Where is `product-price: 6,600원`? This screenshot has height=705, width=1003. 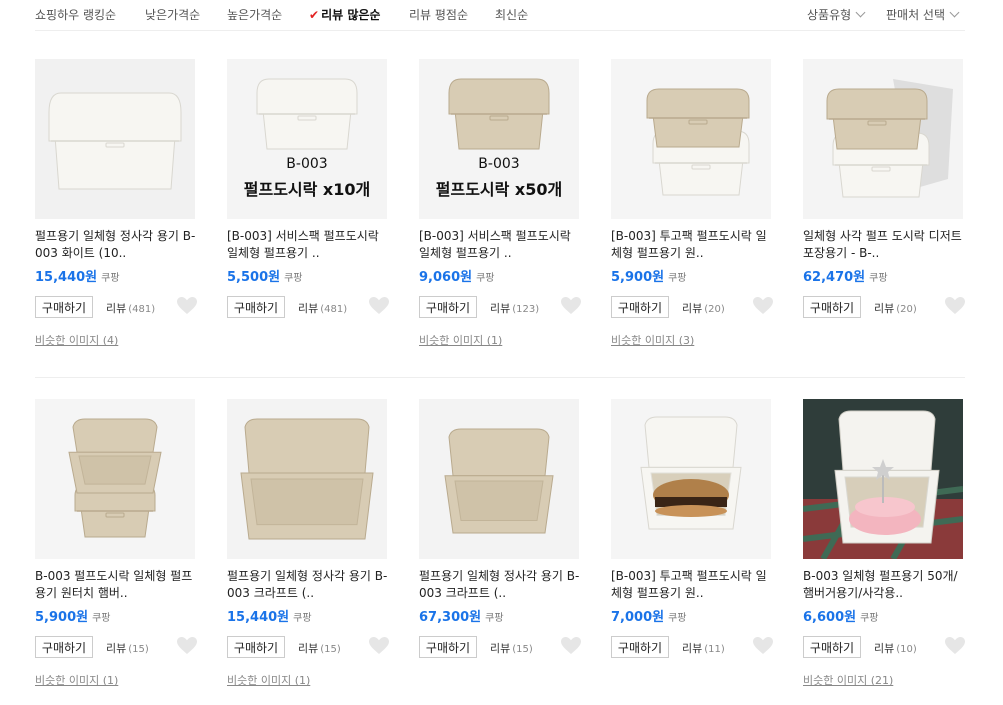
product-price: 6,600원 is located at coordinates (830, 617).